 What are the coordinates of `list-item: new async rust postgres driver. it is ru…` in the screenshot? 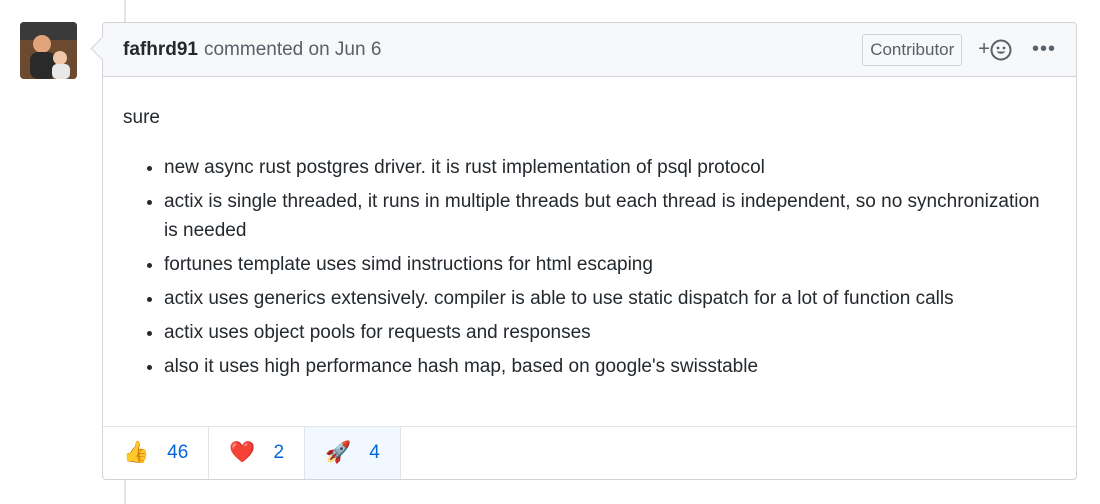 It's located at (610, 167).